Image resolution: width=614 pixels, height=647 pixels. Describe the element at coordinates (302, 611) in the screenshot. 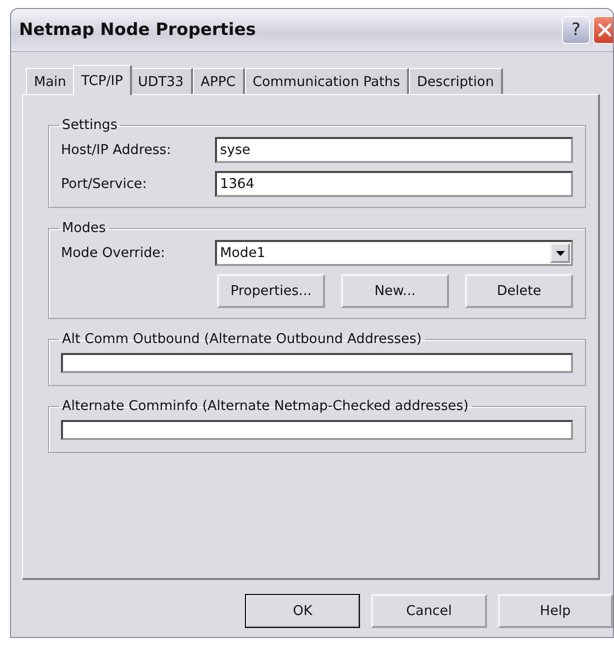

I see `dialog-button: OK` at that location.